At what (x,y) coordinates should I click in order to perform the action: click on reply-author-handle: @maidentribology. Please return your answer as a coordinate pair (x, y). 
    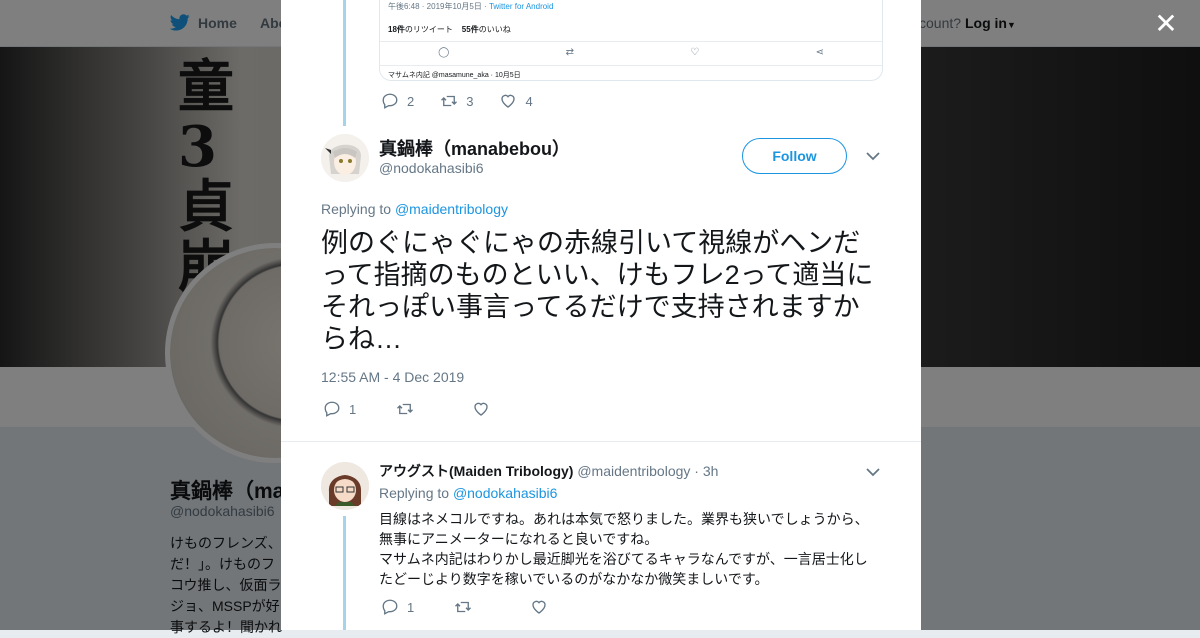
    Looking at the image, I should click on (633, 471).